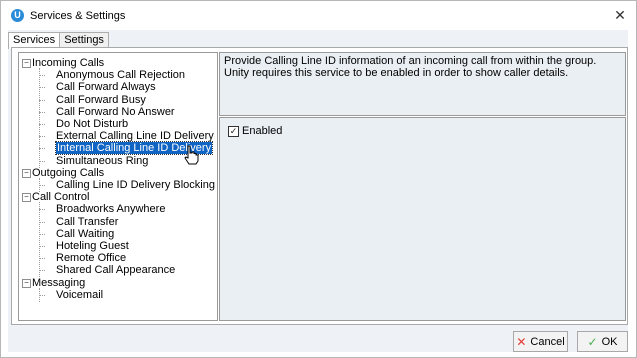  Describe the element at coordinates (135, 185) in the screenshot. I see `tree-item: Calling Line ID Delivery Blocking` at that location.